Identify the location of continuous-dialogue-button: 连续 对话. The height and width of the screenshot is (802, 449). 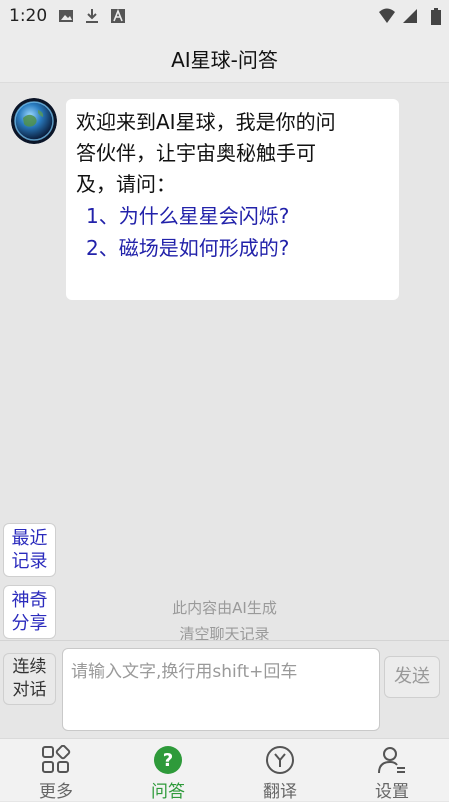
(29, 679).